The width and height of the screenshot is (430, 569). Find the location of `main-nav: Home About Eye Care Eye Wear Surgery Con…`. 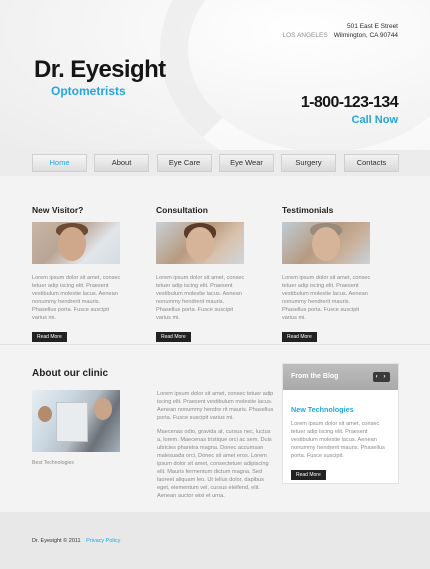

main-nav: Home About Eye Care Eye Wear Surgery Con… is located at coordinates (215, 163).